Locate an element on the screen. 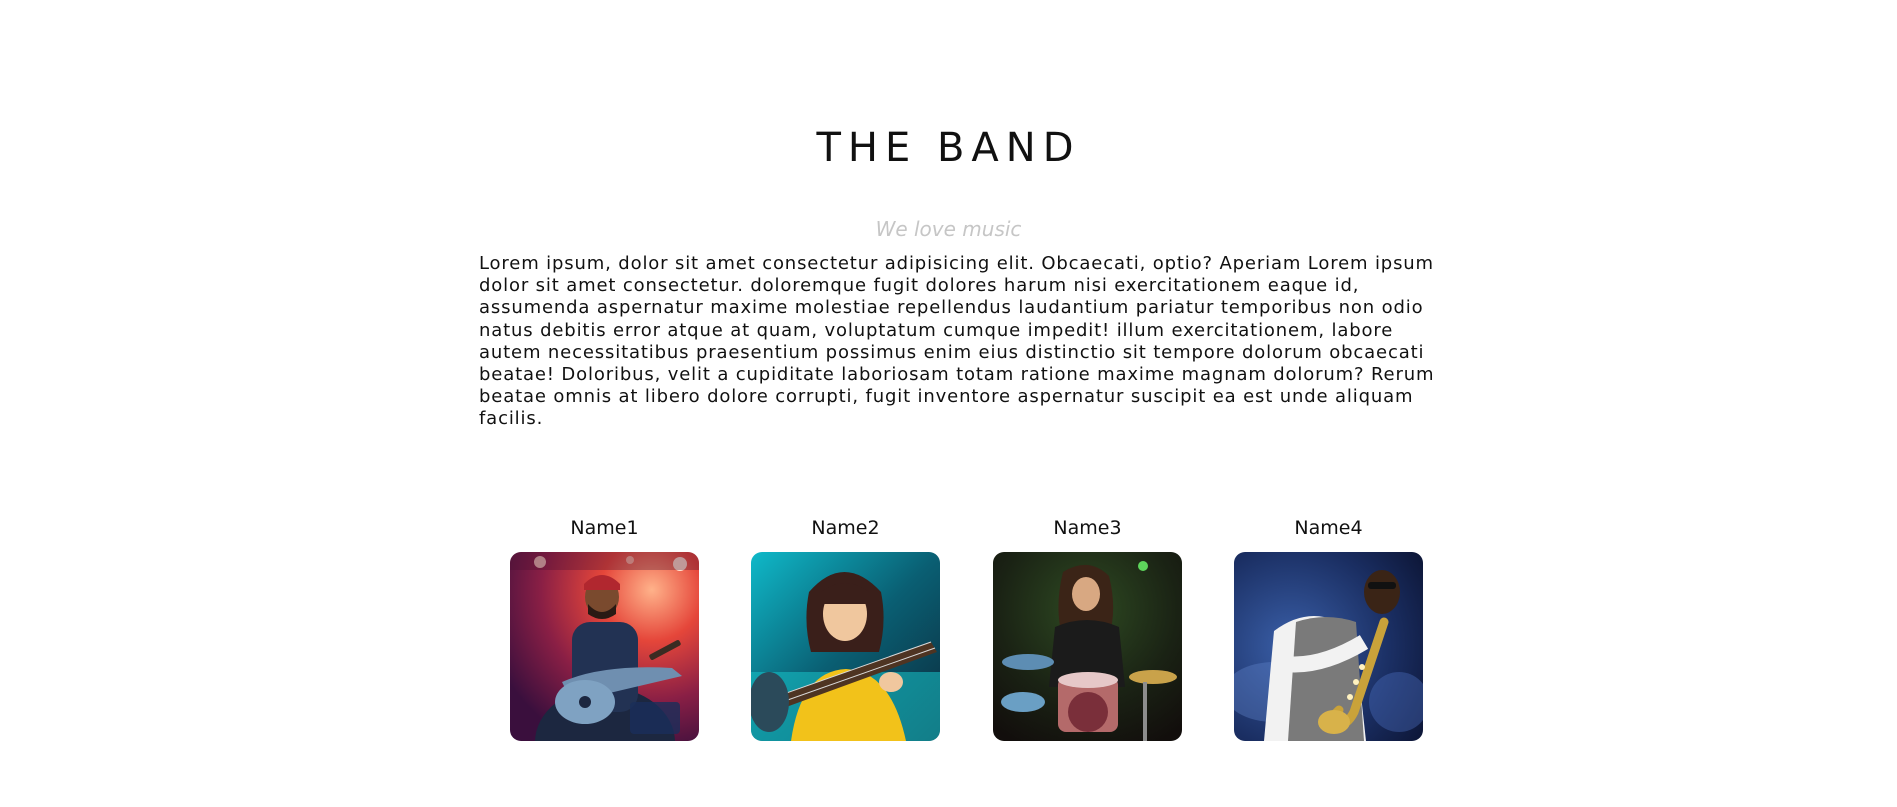 The height and width of the screenshot is (807, 1897). saxophonist-photo is located at coordinates (1328, 646).